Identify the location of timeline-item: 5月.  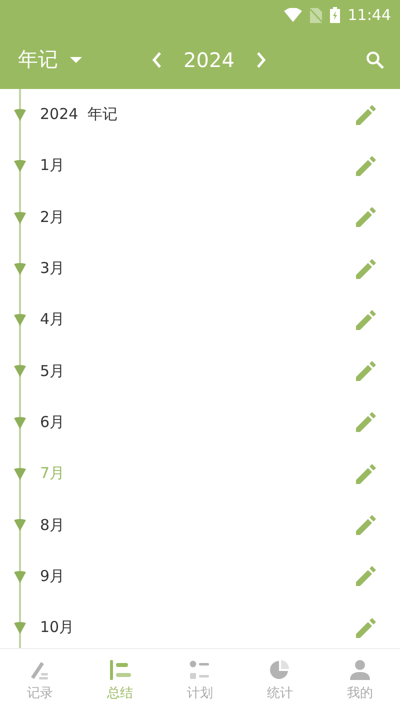
(198, 371).